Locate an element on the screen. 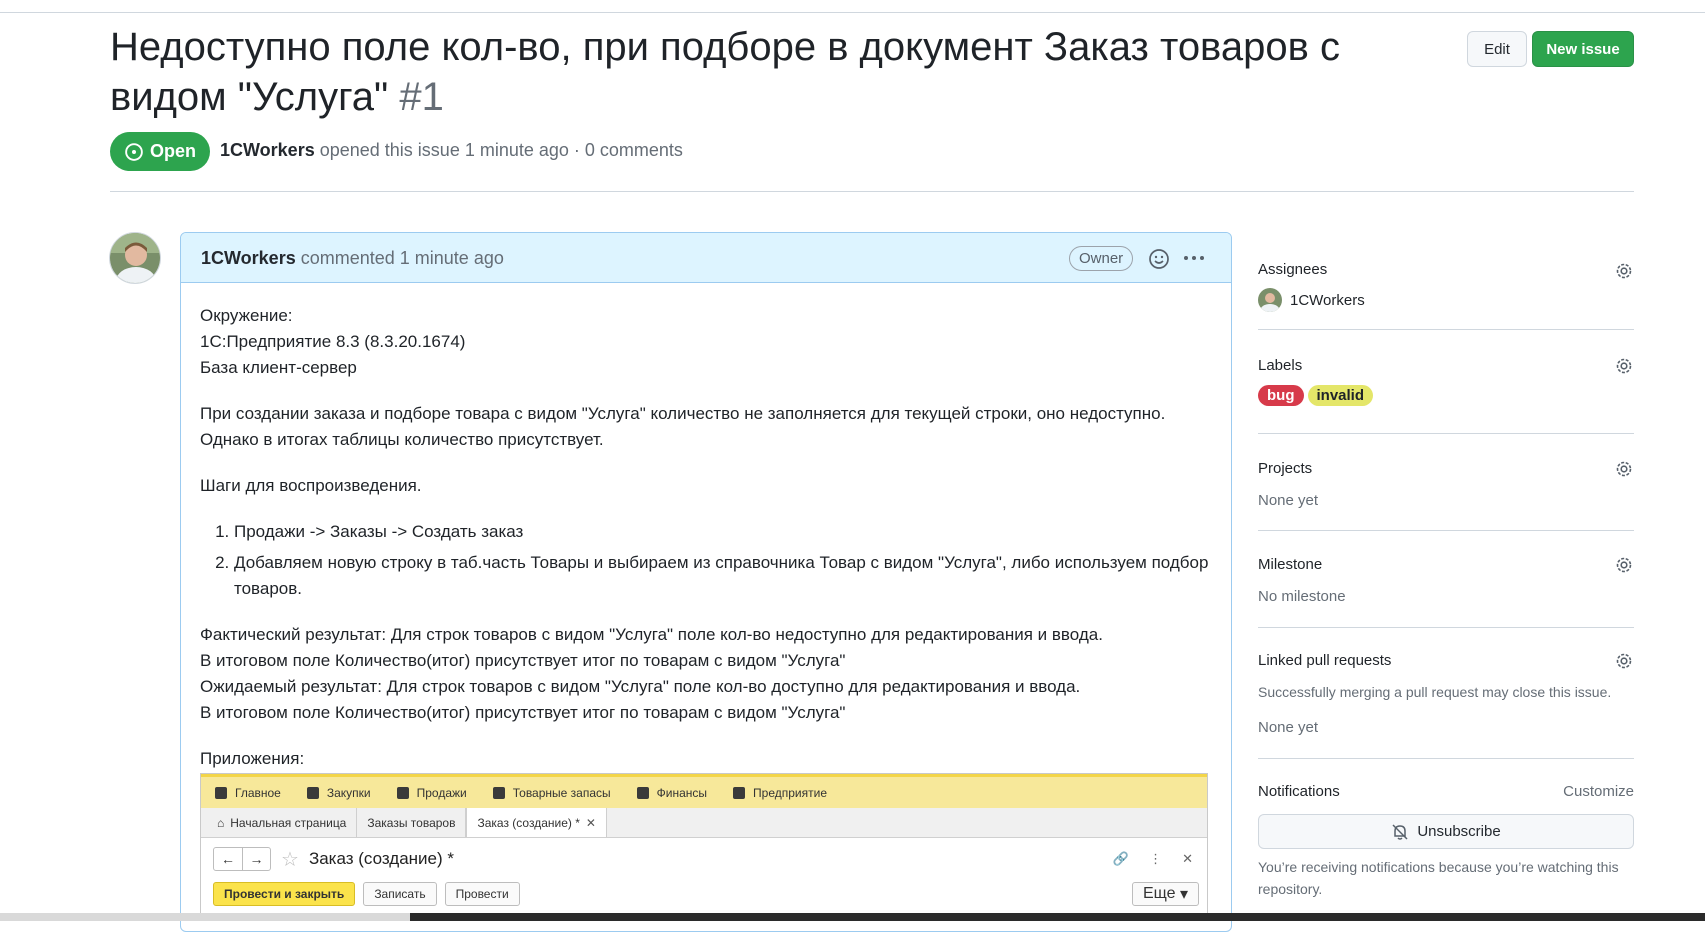  shot-tab: ⌂ Начальная страница is located at coordinates (282, 822).